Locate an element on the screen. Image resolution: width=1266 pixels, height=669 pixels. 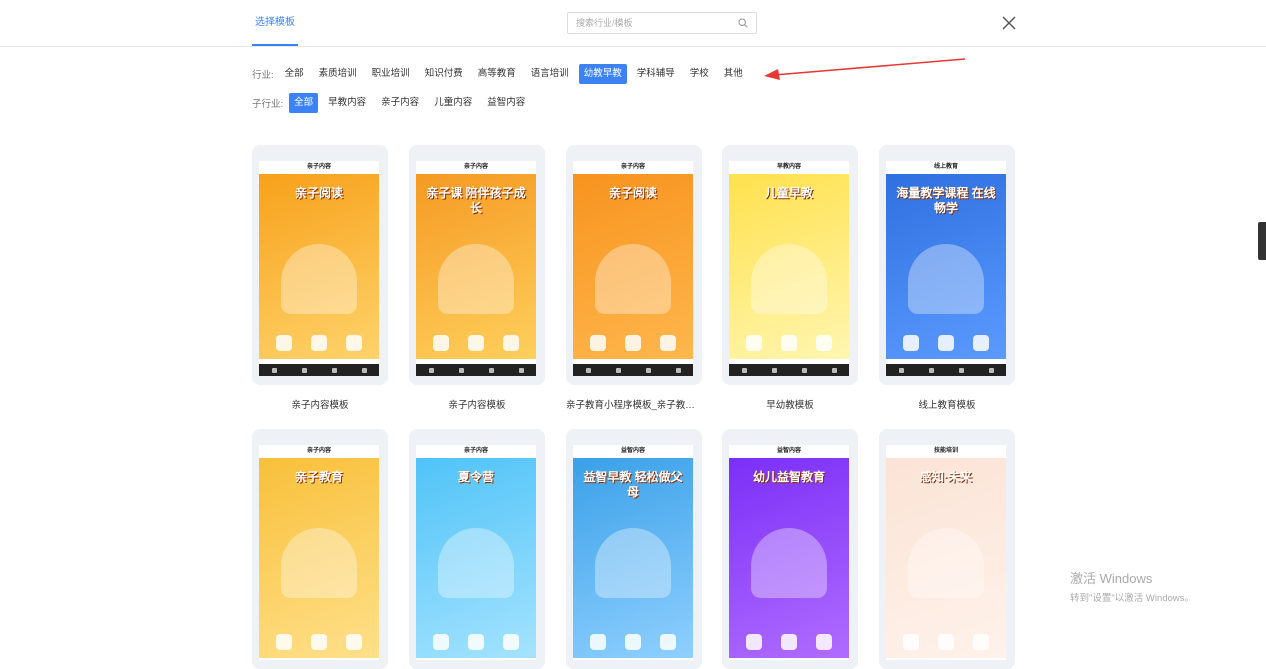
sub-industry-chip: 儿童内容 is located at coordinates (453, 103).